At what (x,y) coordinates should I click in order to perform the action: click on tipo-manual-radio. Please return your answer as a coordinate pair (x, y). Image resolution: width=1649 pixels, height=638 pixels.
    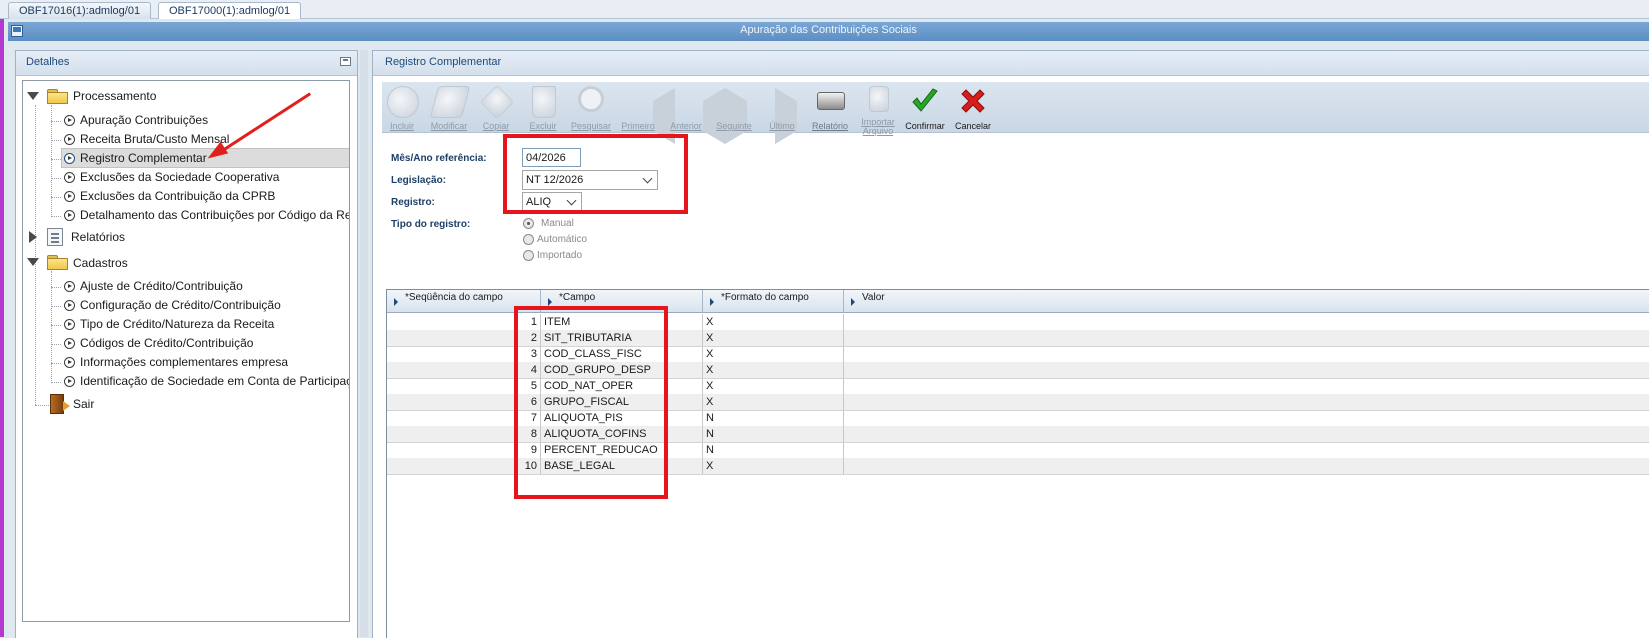
    Looking at the image, I should click on (528, 223).